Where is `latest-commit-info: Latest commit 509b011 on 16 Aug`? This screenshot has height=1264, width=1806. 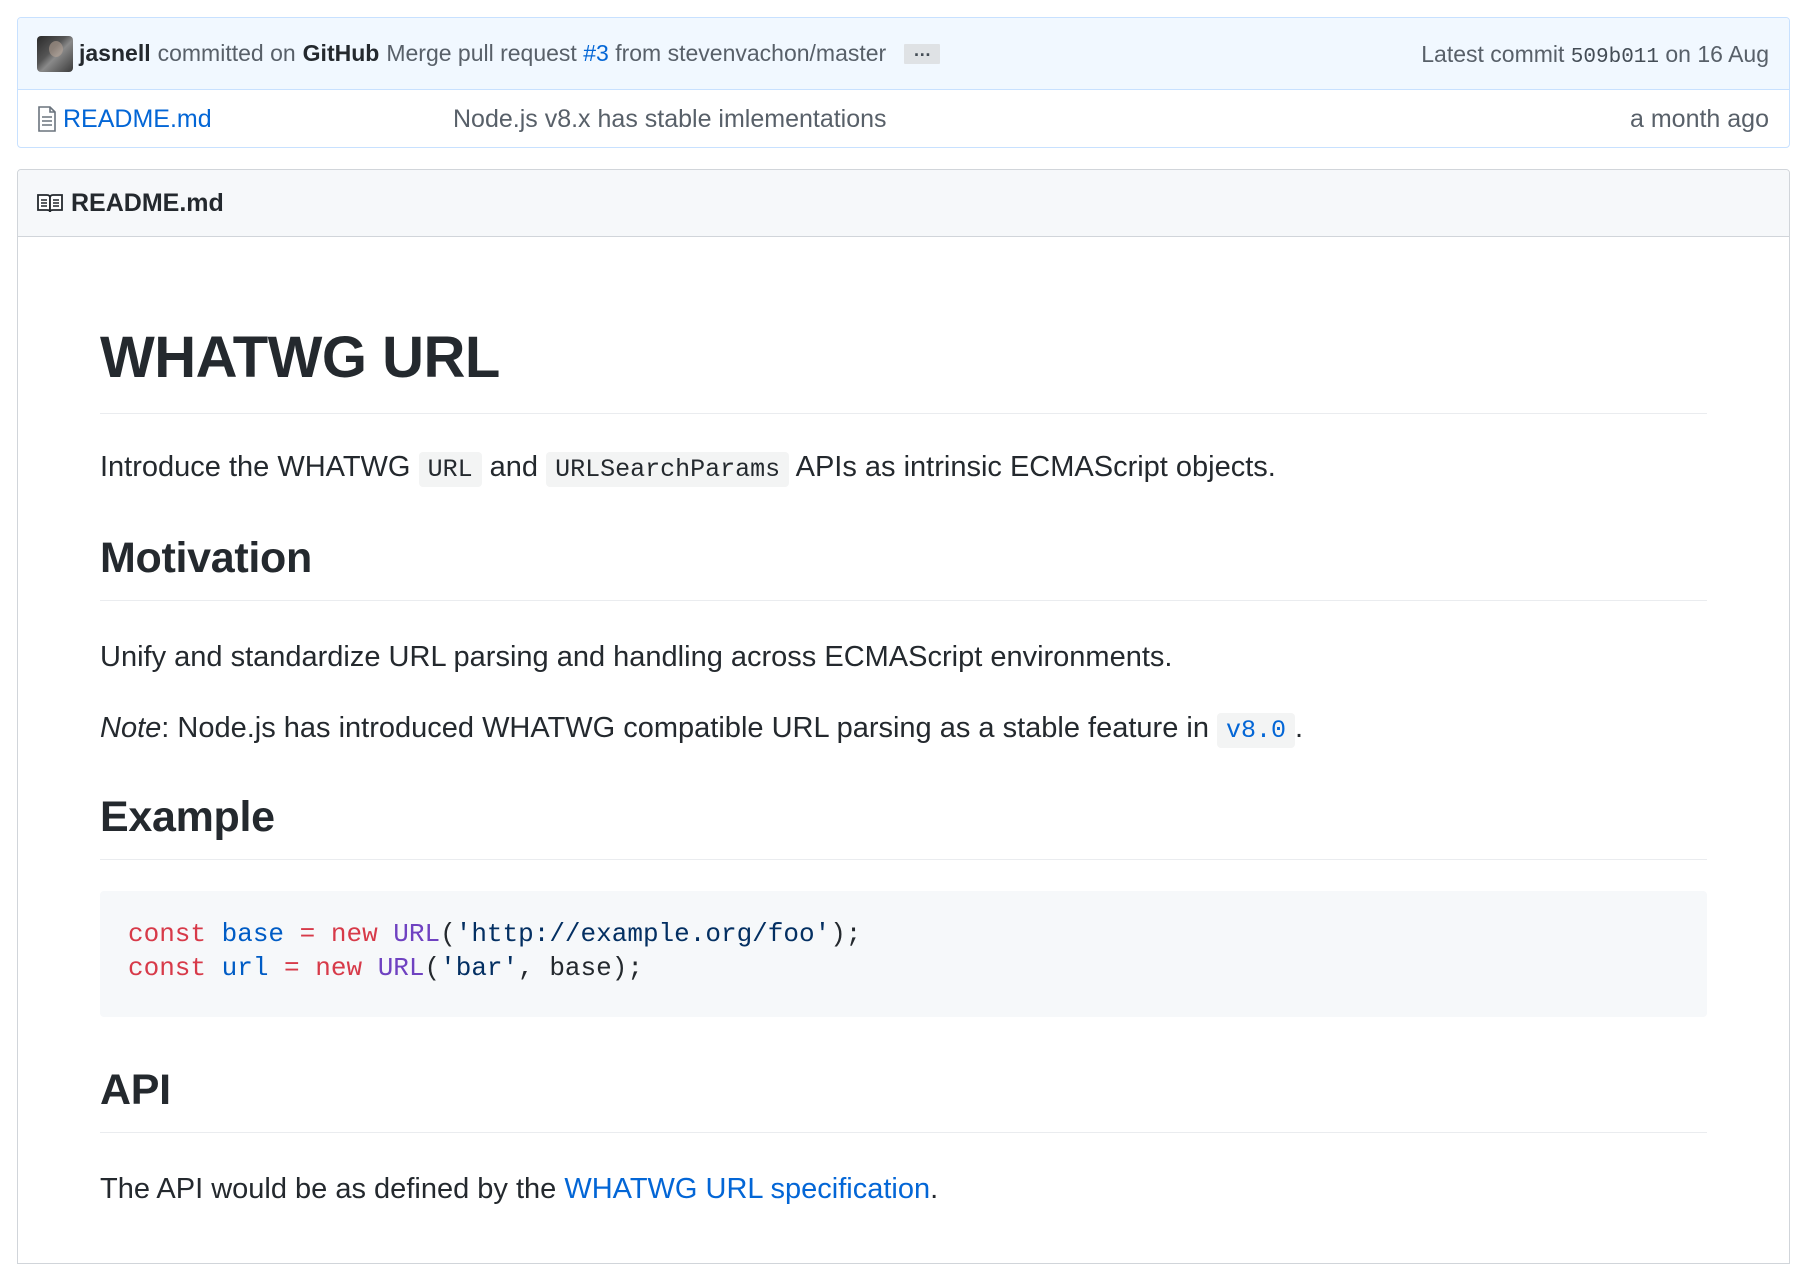
latest-commit-info: Latest commit 509b011 on 16 Aug is located at coordinates (1595, 54).